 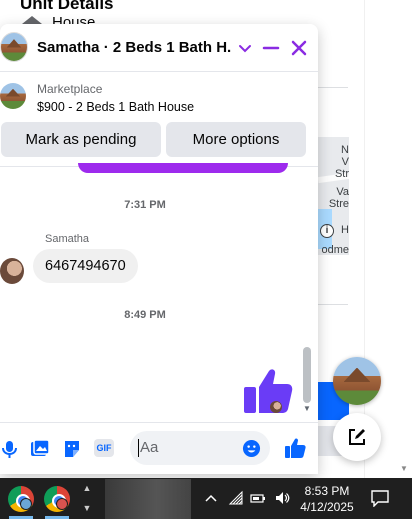 What do you see at coordinates (236, 139) in the screenshot?
I see `more-options-button: More options` at bounding box center [236, 139].